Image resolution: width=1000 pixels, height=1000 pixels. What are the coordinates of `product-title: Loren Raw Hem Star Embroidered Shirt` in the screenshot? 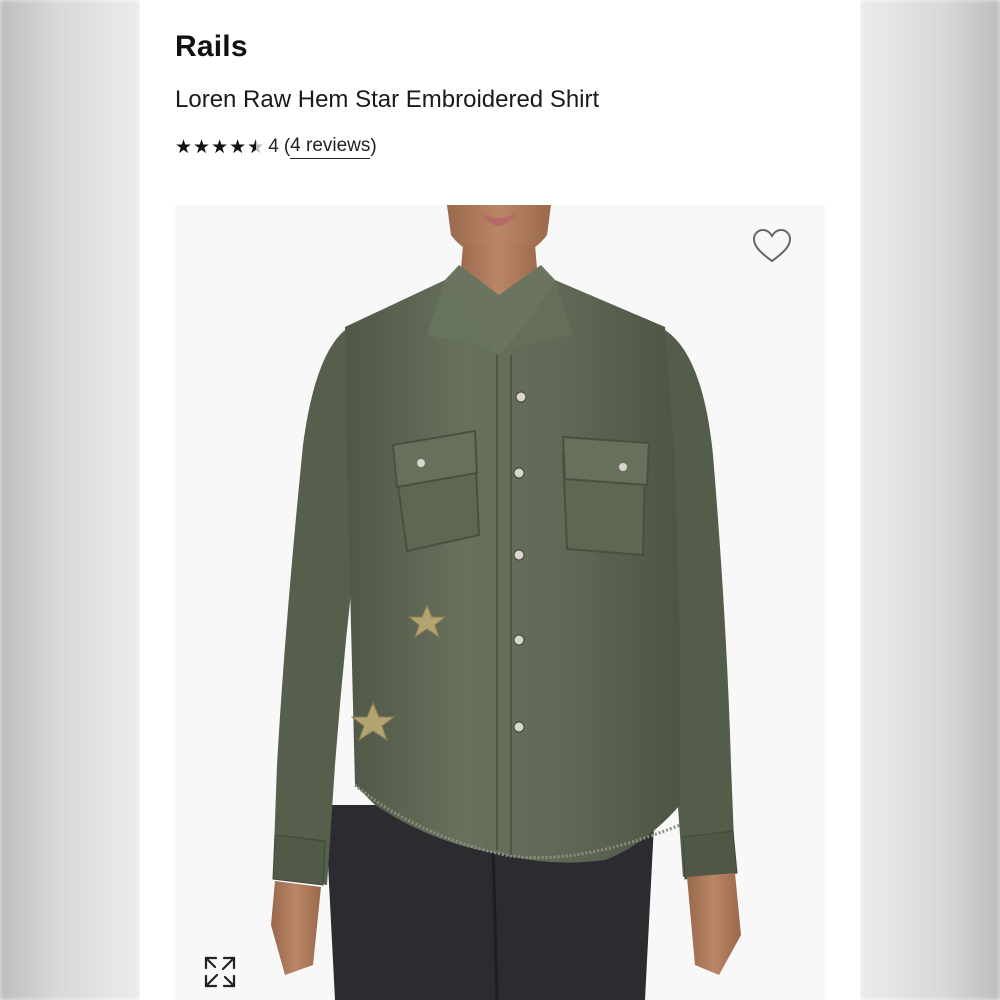 It's located at (387, 99).